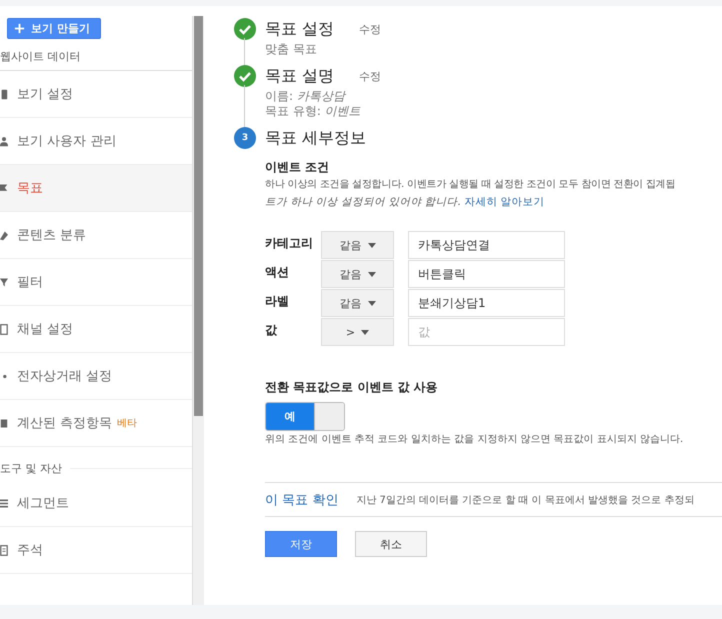  I want to click on step-title: 목표 설정, so click(299, 29).